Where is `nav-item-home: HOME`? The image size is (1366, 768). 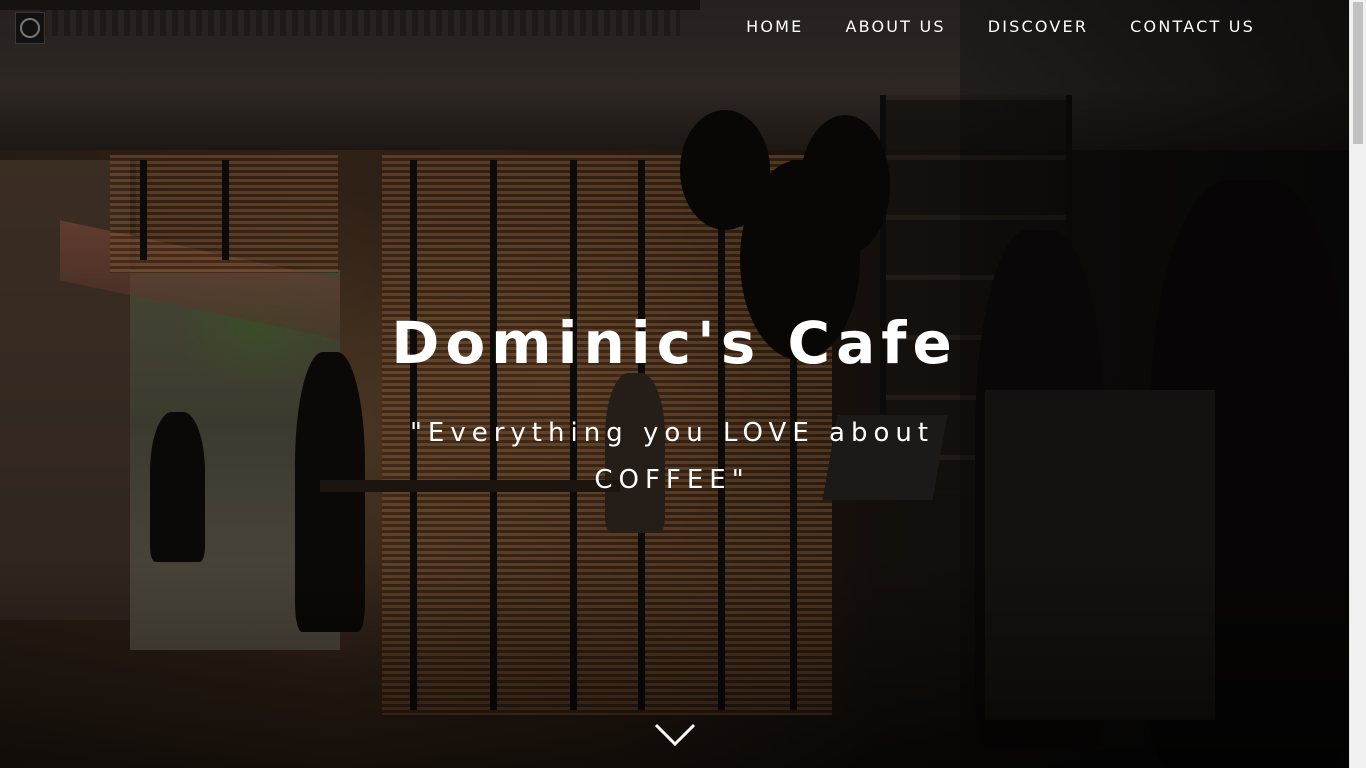 nav-item-home: HOME is located at coordinates (753, 27).